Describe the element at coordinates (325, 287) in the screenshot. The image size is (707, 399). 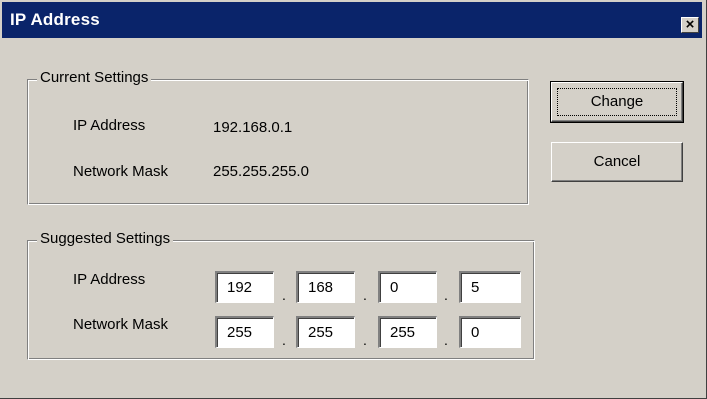
I see `ip-octet-2-input: 168` at that location.